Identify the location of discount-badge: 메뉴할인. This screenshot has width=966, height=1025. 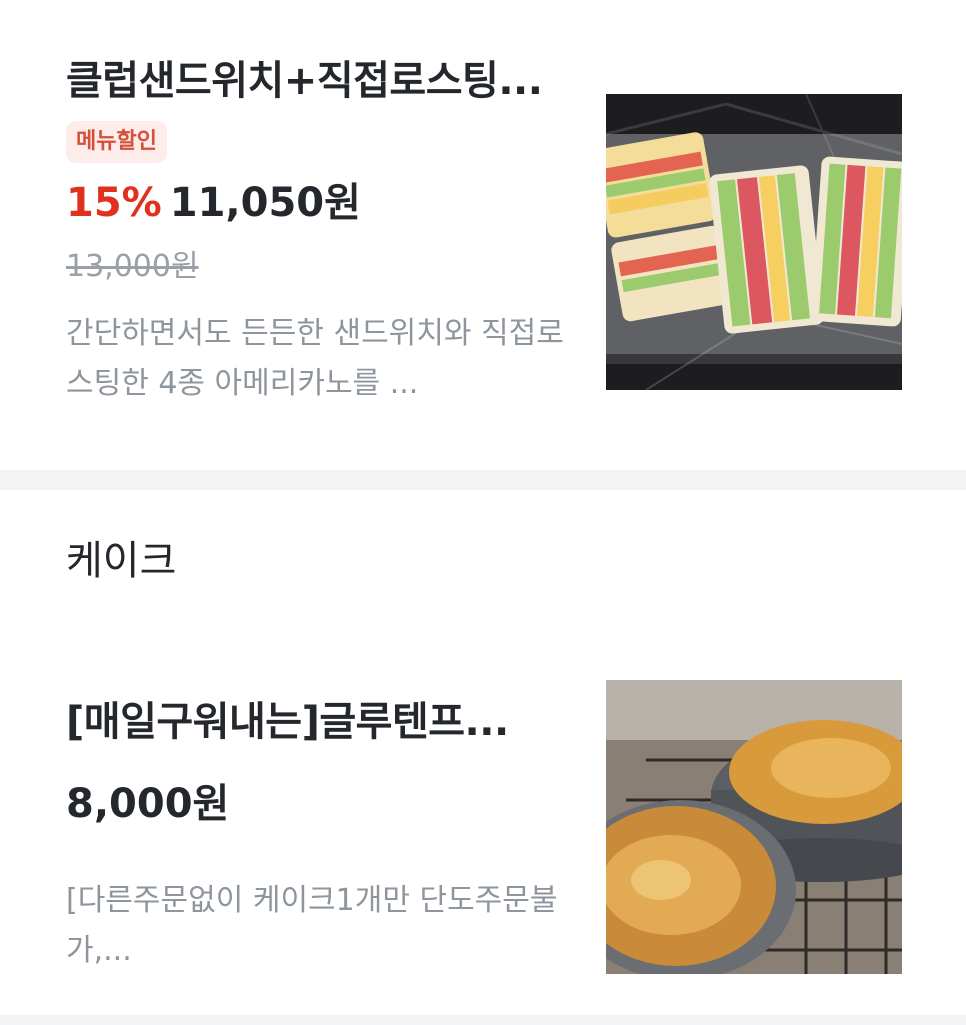
(116, 142).